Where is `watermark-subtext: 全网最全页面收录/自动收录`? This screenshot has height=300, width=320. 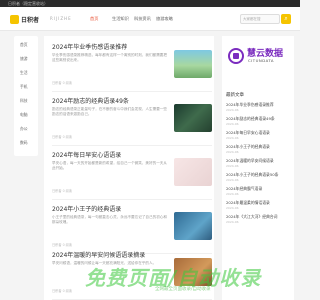 watermark-subtext: 全网最全页面收录/自动收录 is located at coordinates (183, 289).